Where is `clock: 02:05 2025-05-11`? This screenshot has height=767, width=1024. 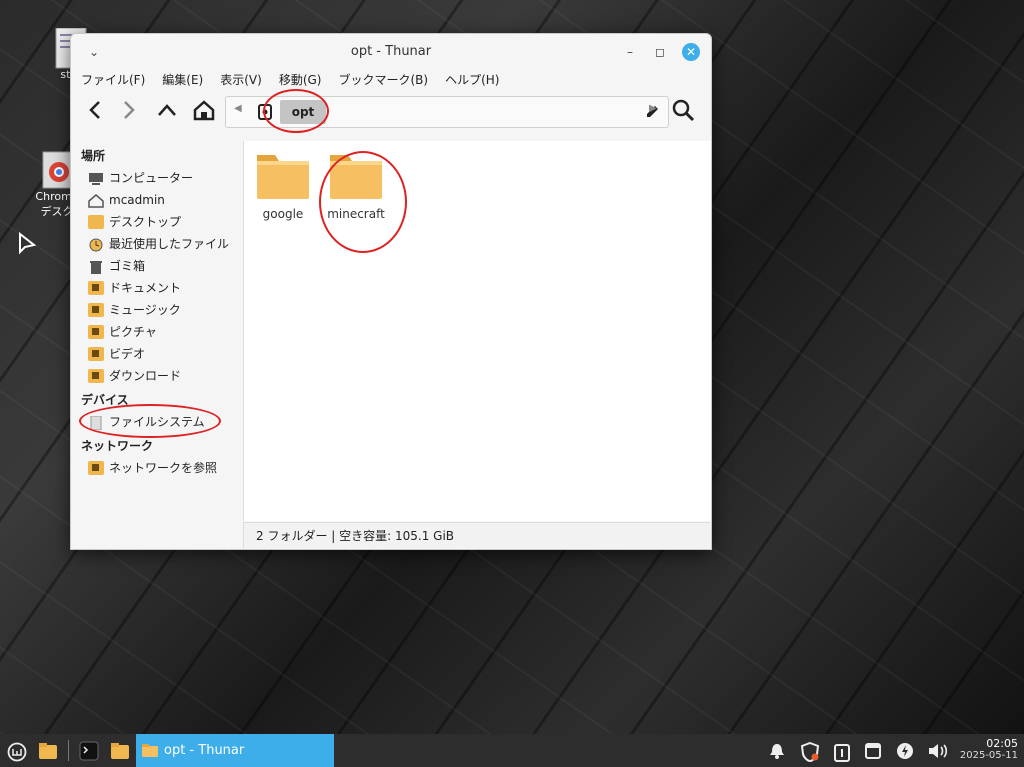
clock: 02:05 2025-05-11 is located at coordinates (989, 749).